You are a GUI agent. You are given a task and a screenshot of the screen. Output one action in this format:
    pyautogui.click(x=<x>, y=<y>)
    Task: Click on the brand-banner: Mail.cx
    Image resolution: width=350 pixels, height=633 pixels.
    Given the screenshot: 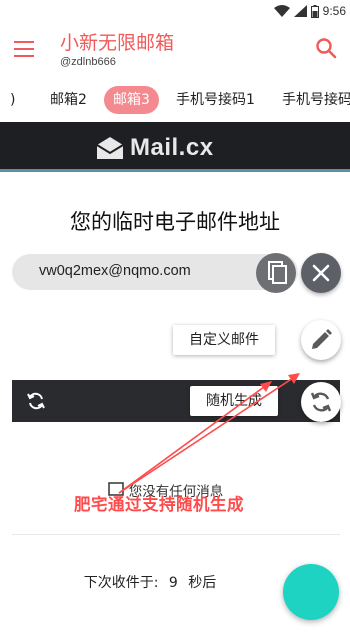 What is the action you would take?
    pyautogui.click(x=175, y=147)
    